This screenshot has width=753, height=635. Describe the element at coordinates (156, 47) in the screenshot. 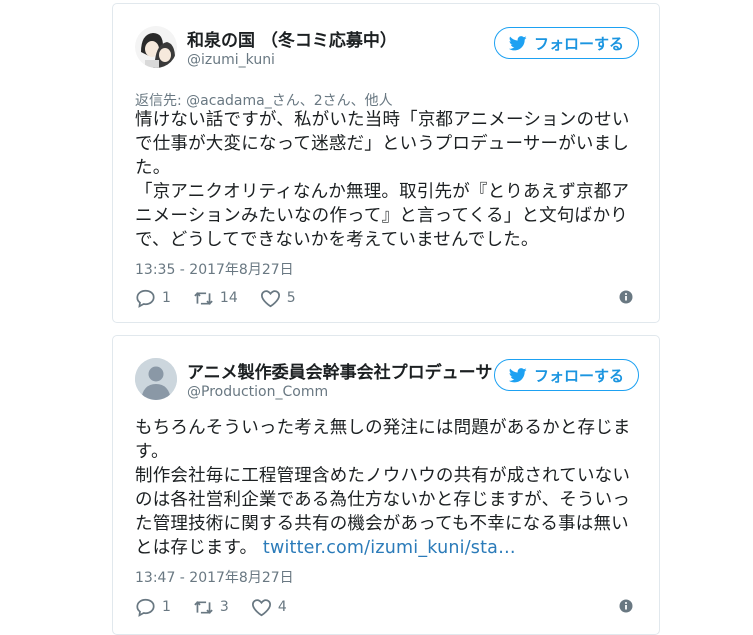

I see `anime-avatar-icon` at that location.